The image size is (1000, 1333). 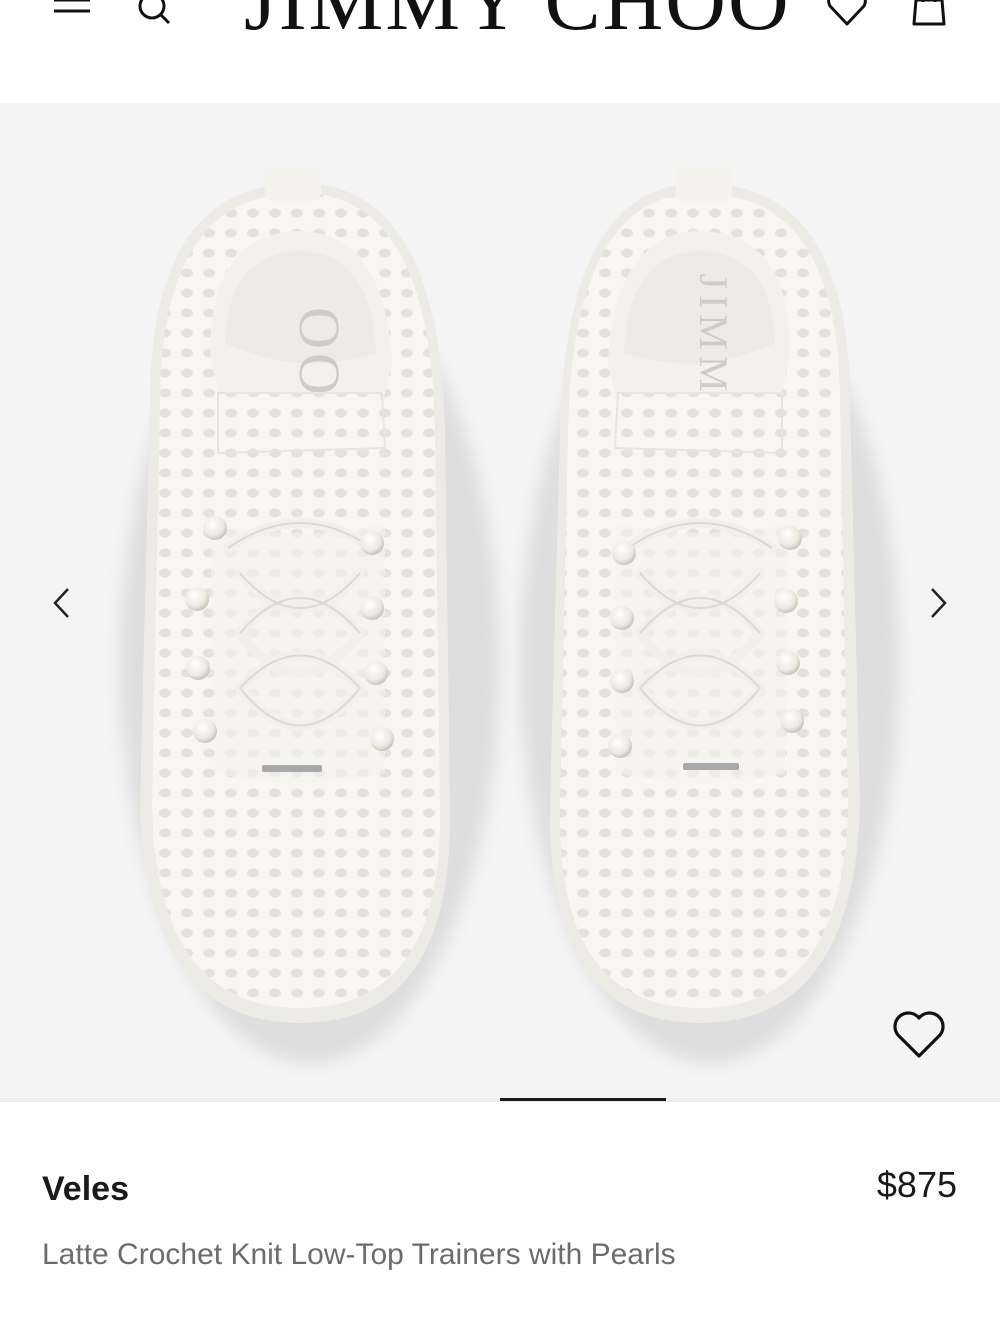 I want to click on site-header: JIMMY CHOO, so click(x=500, y=51).